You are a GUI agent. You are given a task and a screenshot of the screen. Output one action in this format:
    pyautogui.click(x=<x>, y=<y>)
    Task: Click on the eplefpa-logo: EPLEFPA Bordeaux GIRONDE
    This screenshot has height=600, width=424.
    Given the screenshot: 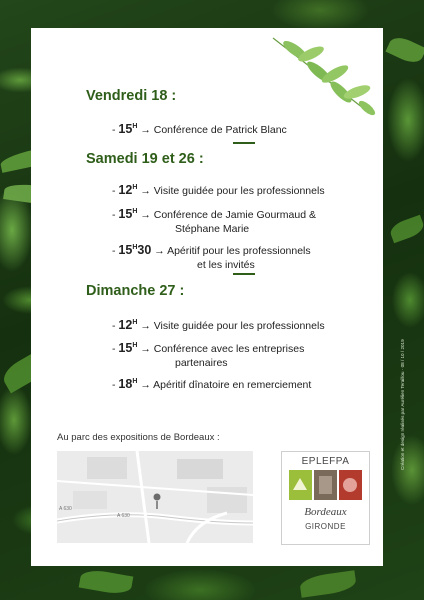 What is the action you would take?
    pyautogui.click(x=325, y=498)
    